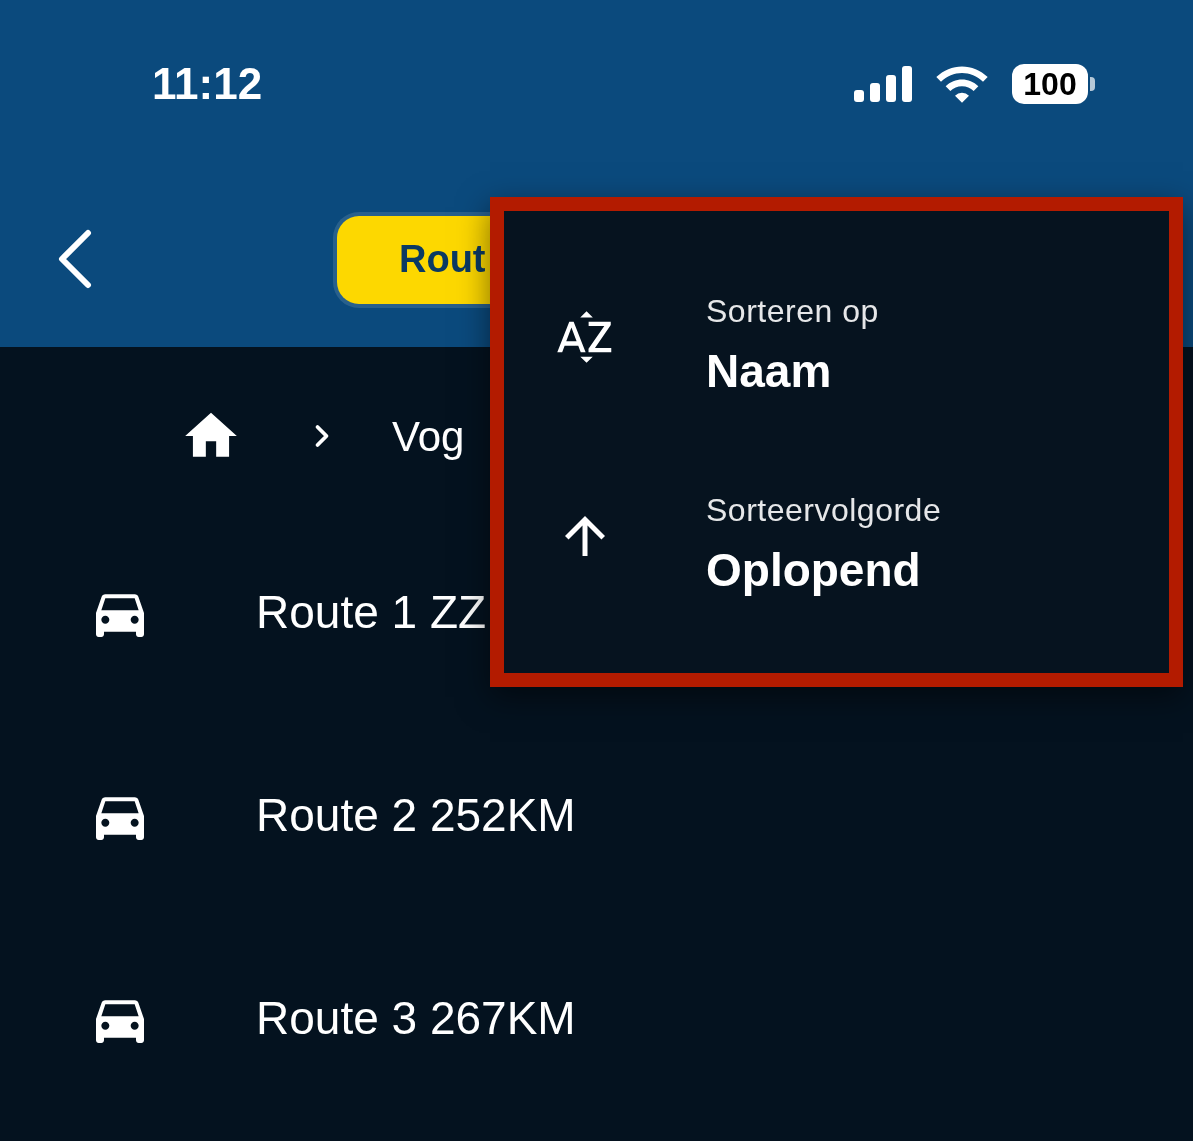  What do you see at coordinates (416, 1018) in the screenshot?
I see `route-name: Route 3 267KM` at bounding box center [416, 1018].